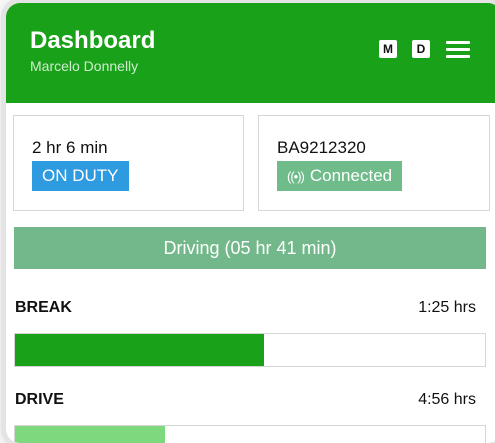 The image size is (495, 443). Describe the element at coordinates (90, 434) in the screenshot. I see `drive-progress-fill` at that location.